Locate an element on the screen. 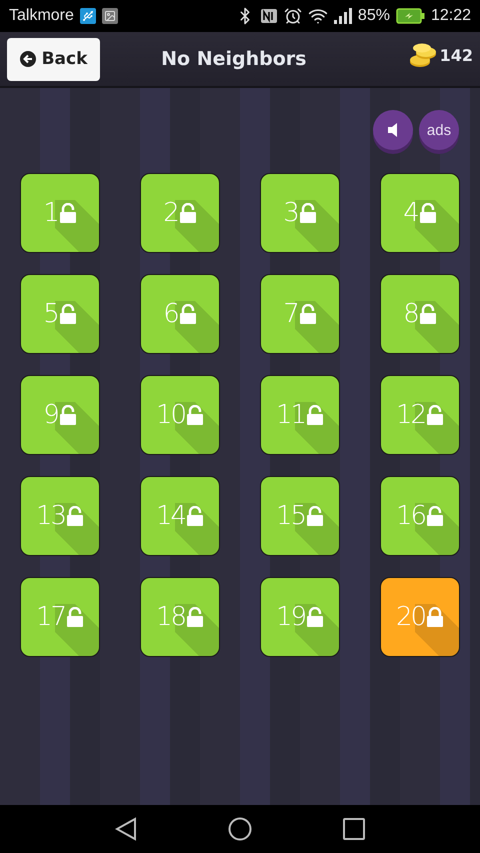  image-icon is located at coordinates (110, 16).